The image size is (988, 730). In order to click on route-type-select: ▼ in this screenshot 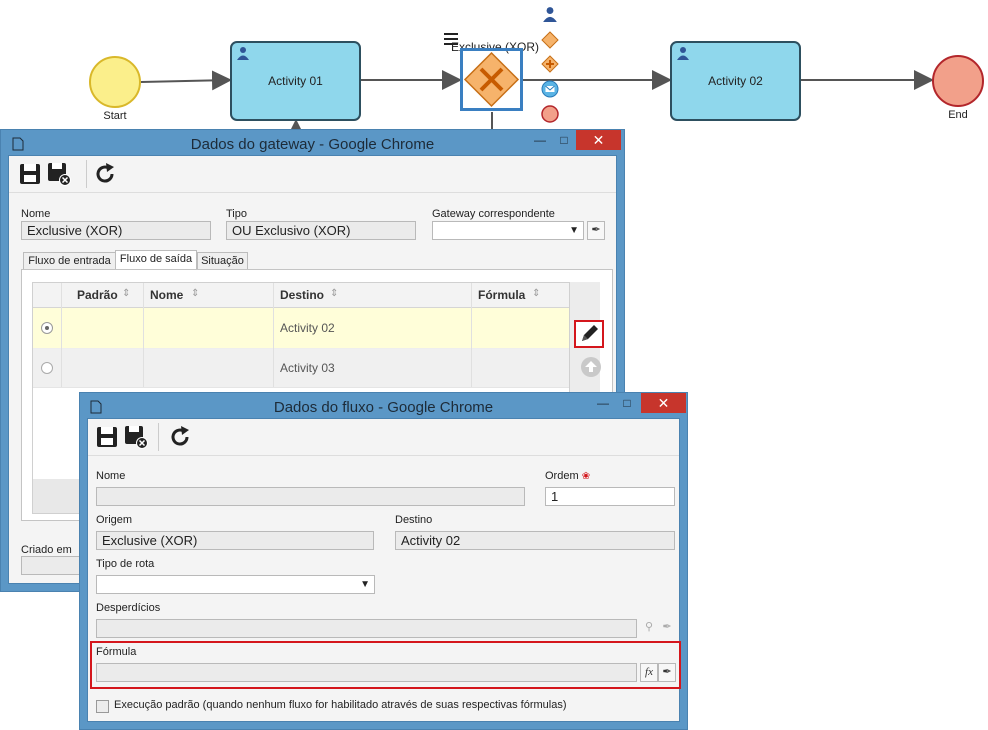, I will do `click(235, 584)`.